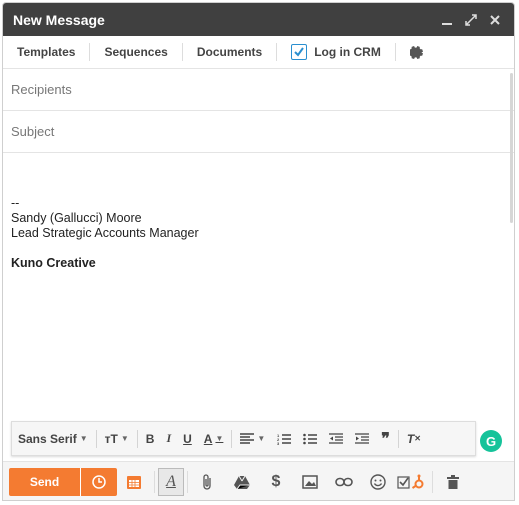 Image resolution: width=519 pixels, height=505 pixels. I want to click on quote-icon: ❞, so click(385, 439).